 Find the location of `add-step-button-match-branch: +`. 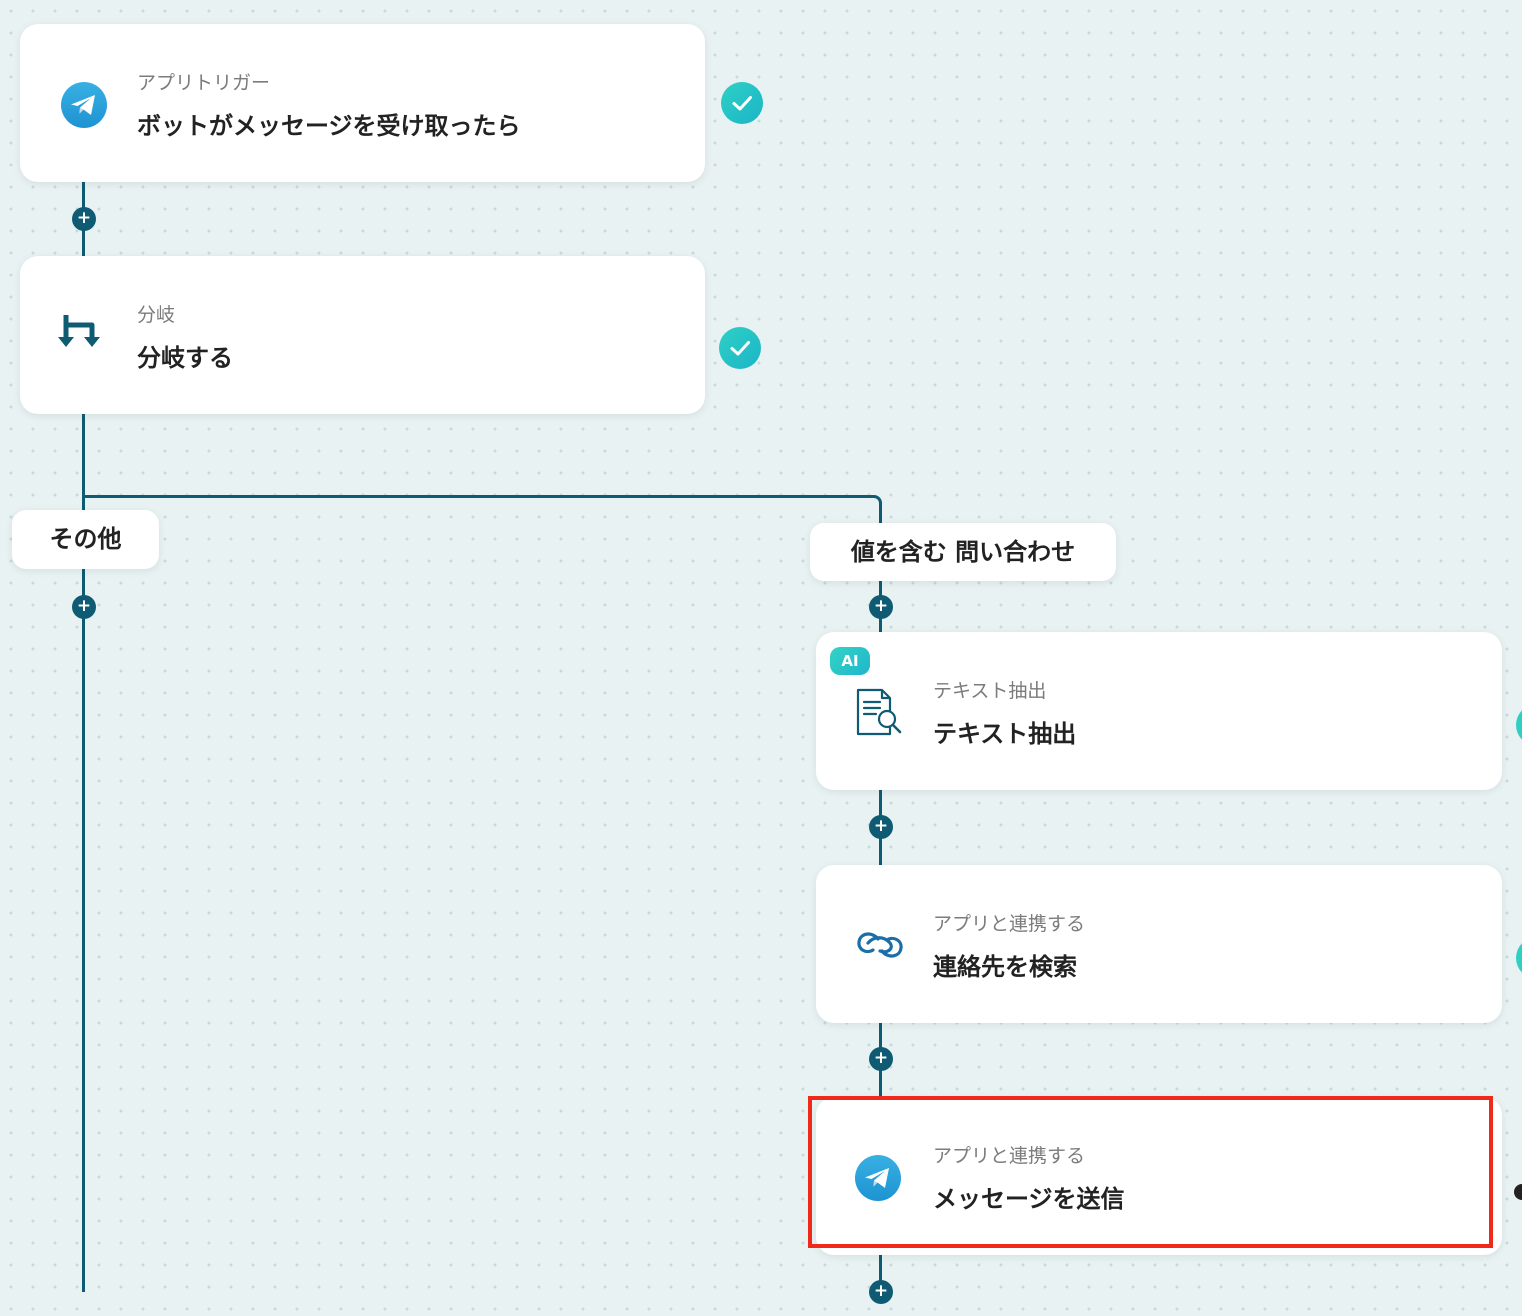

add-step-button-match-branch: + is located at coordinates (881, 607).